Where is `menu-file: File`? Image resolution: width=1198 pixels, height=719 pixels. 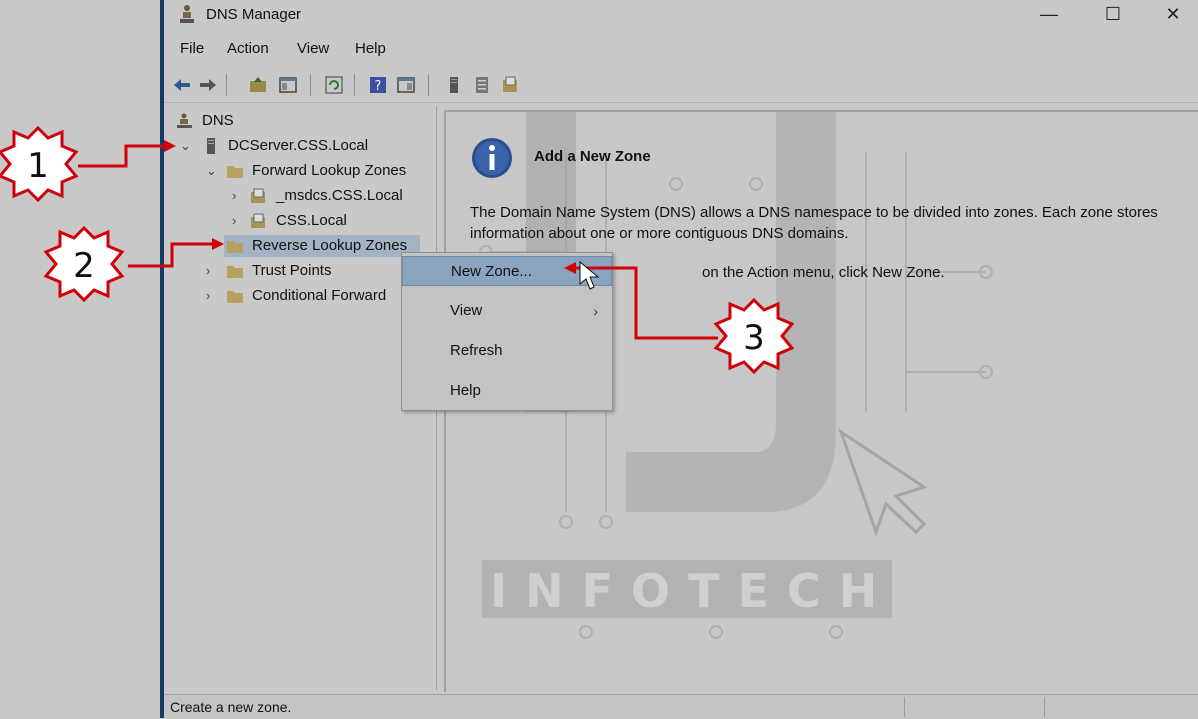
menu-file: File is located at coordinates (192, 48).